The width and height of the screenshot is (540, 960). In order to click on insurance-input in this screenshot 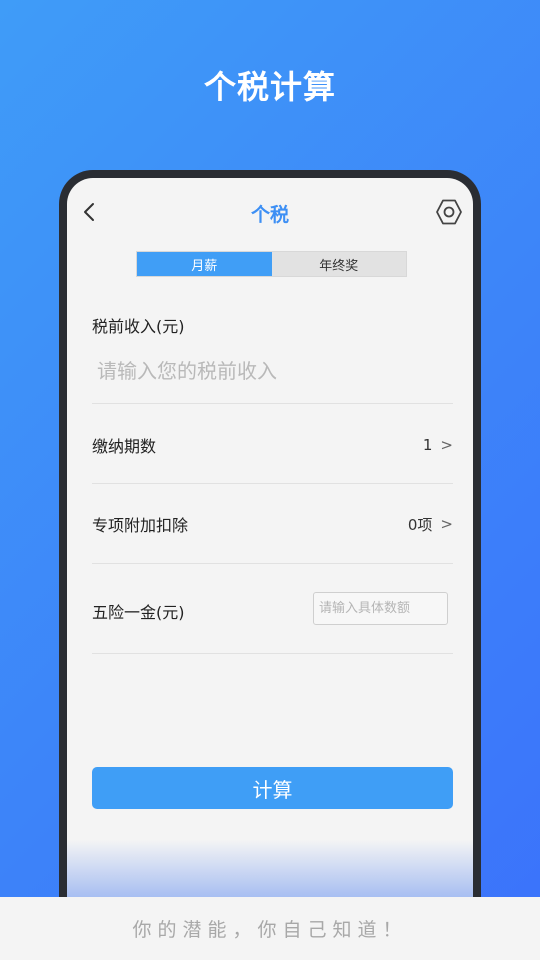, I will do `click(380, 608)`.